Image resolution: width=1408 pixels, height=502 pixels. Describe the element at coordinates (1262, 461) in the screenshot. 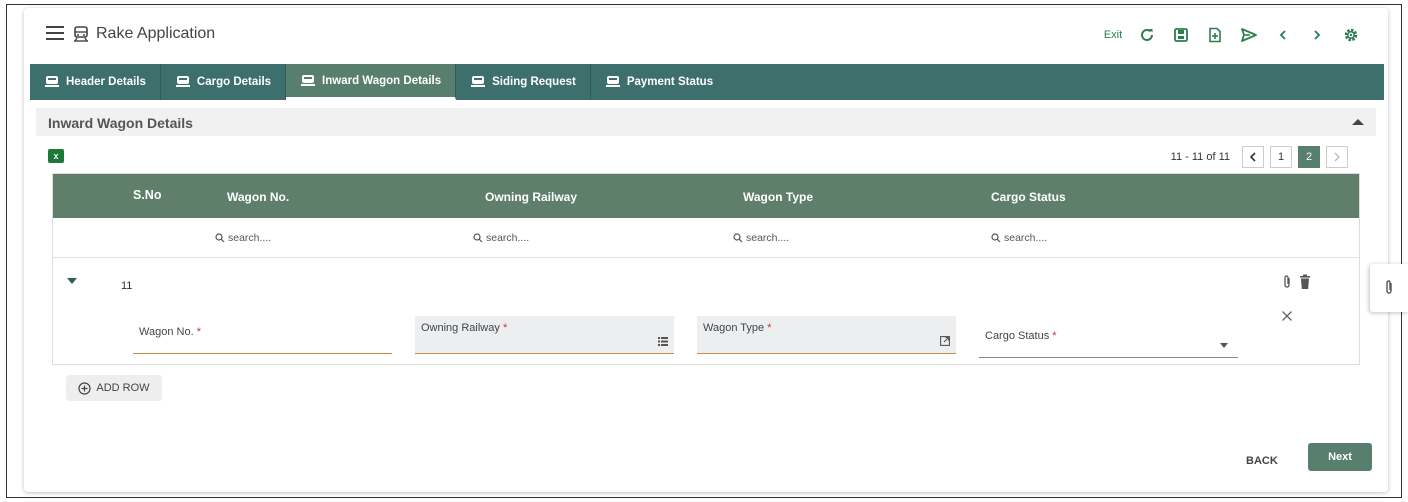

I see `back-button: BACK` at that location.